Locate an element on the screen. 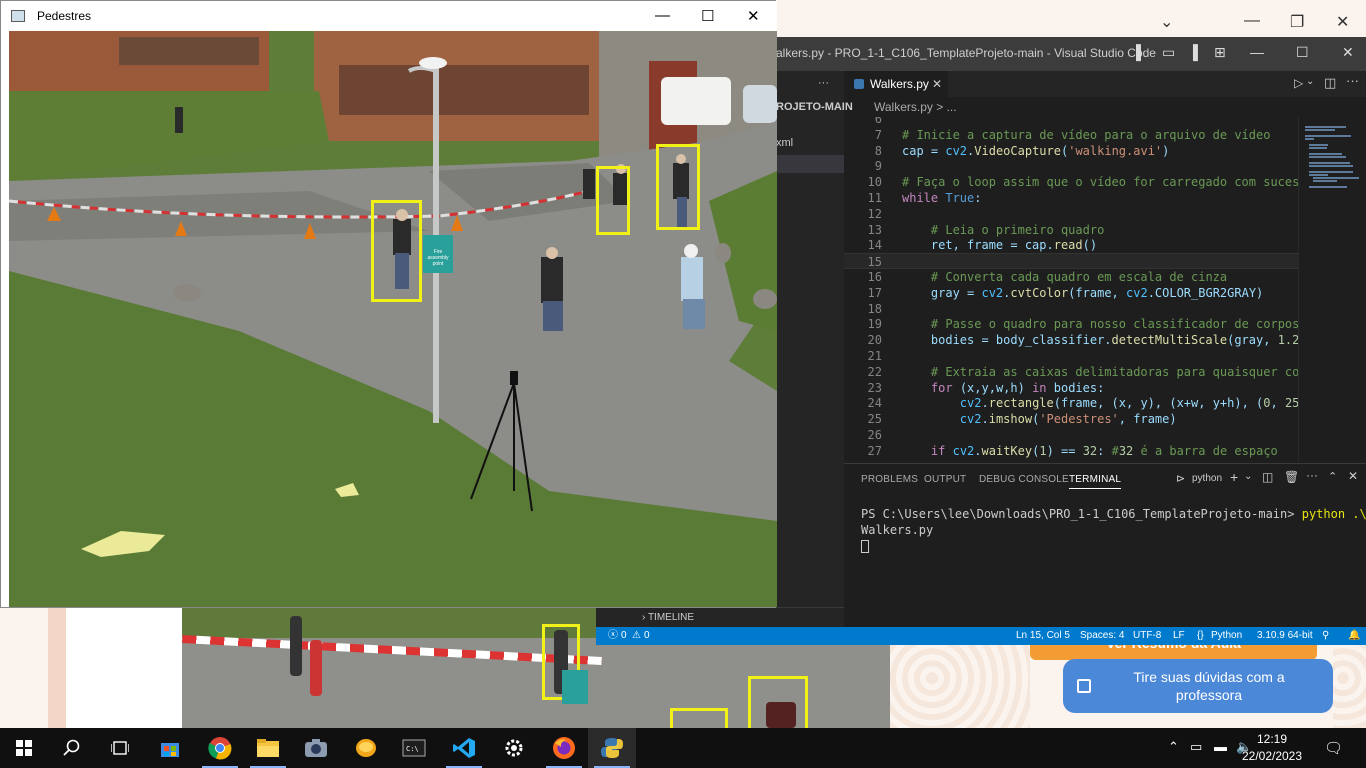 The width and height of the screenshot is (1366, 768). taskbar-vscode is located at coordinates (464, 748).